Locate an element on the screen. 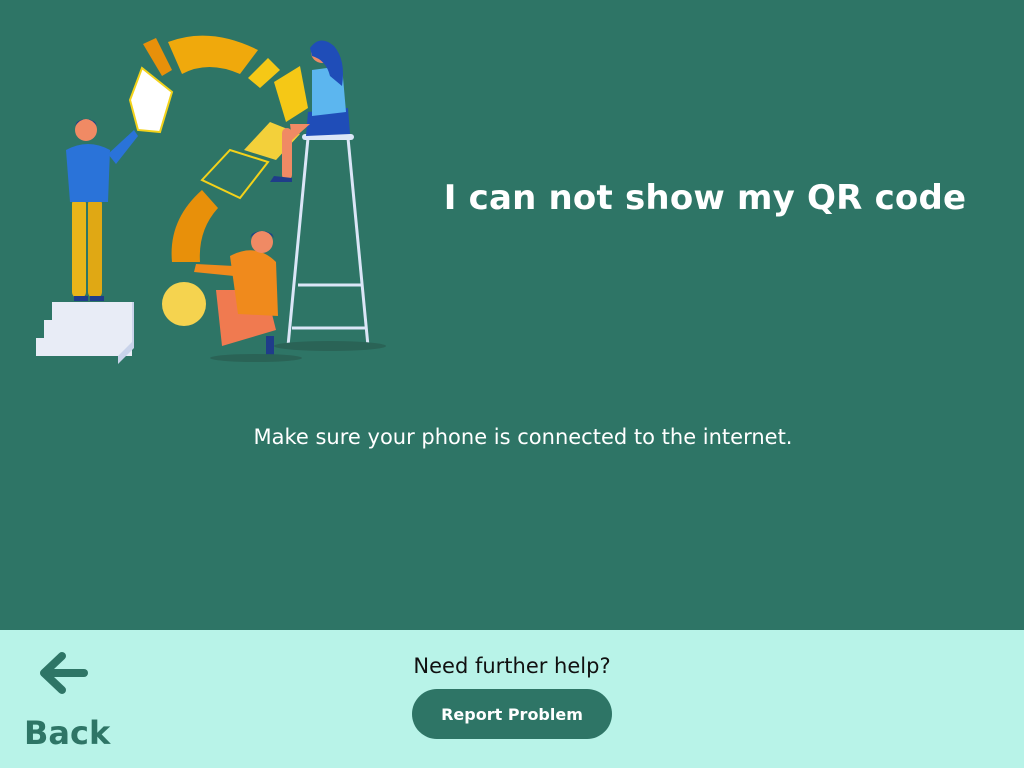 The height and width of the screenshot is (768, 1024). question-segment-stem is located at coordinates (194, 226).